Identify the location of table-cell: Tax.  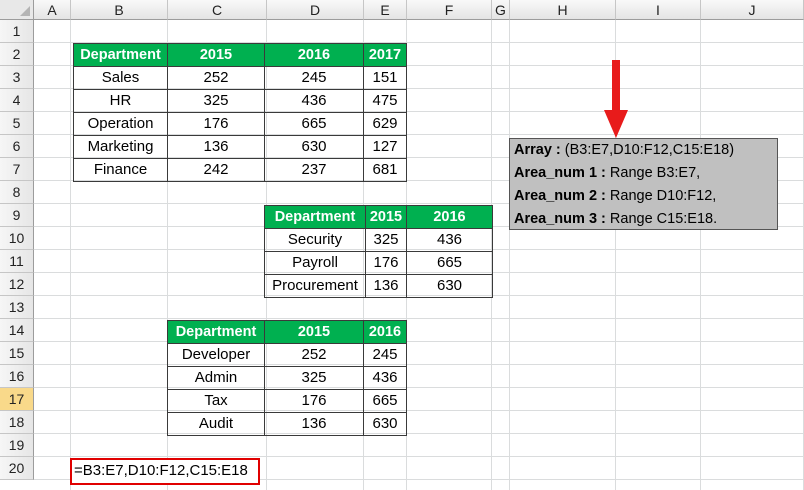
(216, 401).